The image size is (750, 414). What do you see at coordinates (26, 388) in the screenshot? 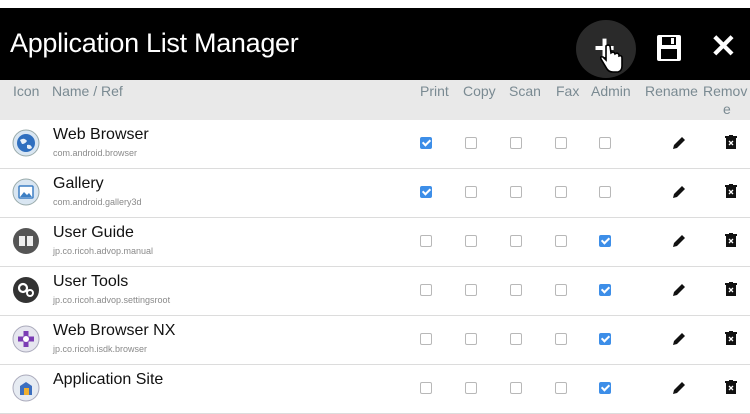
I see `app-site-icon` at bounding box center [26, 388].